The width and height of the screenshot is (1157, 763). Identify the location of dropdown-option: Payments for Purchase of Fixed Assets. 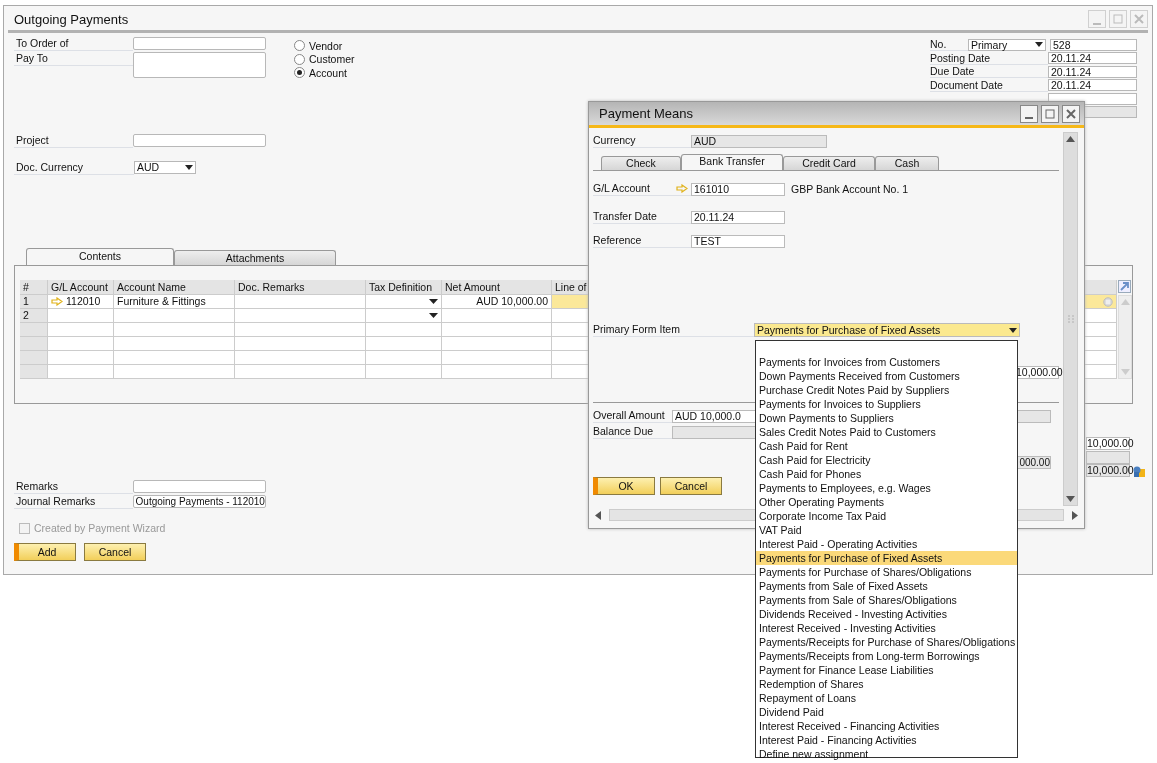
(886, 558).